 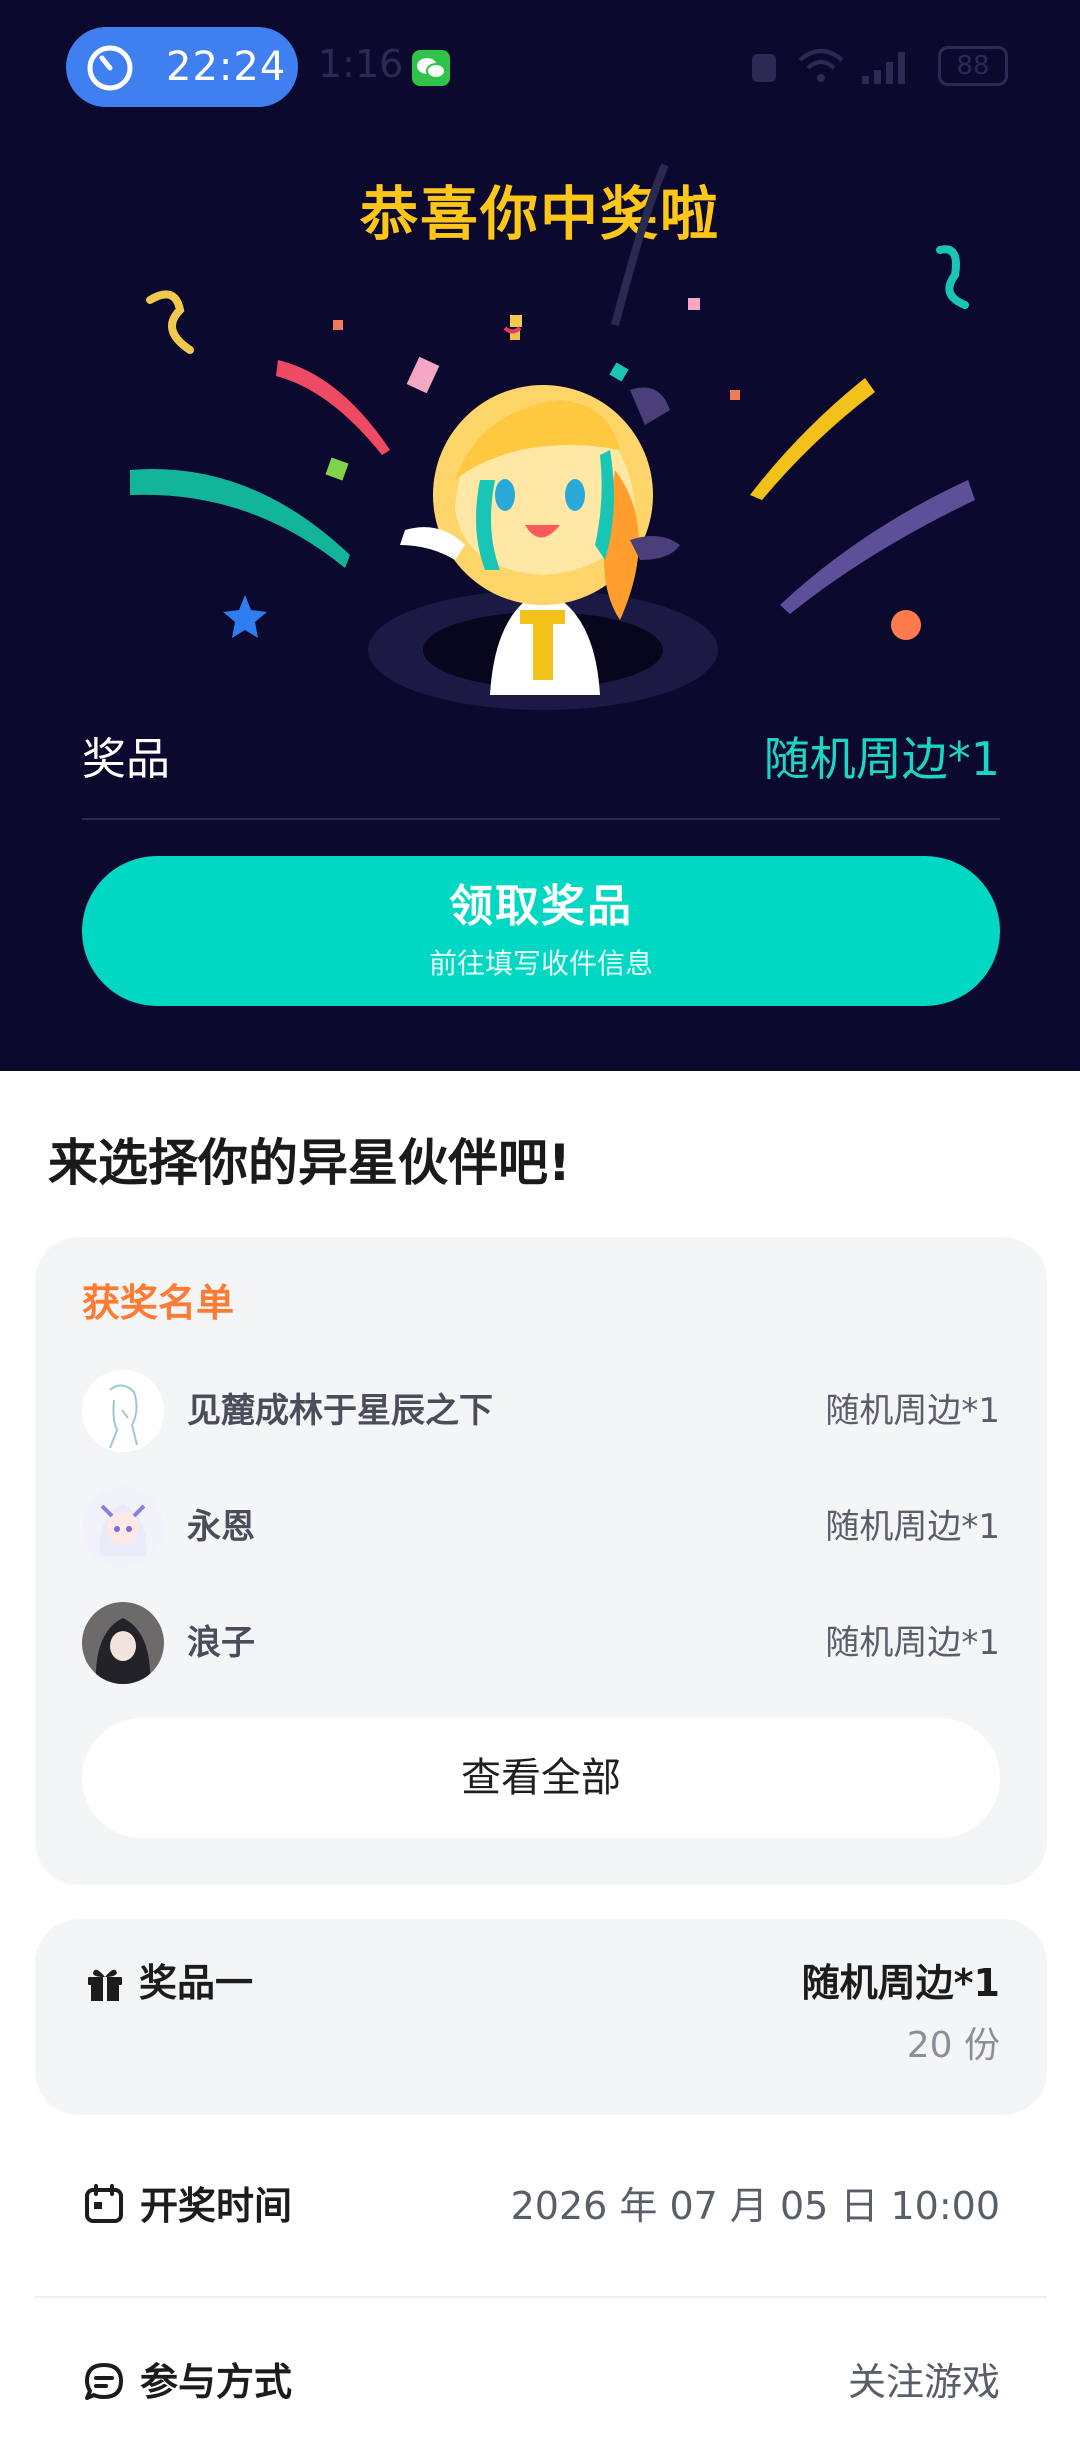 I want to click on timer-icon, so click(x=110, y=68).